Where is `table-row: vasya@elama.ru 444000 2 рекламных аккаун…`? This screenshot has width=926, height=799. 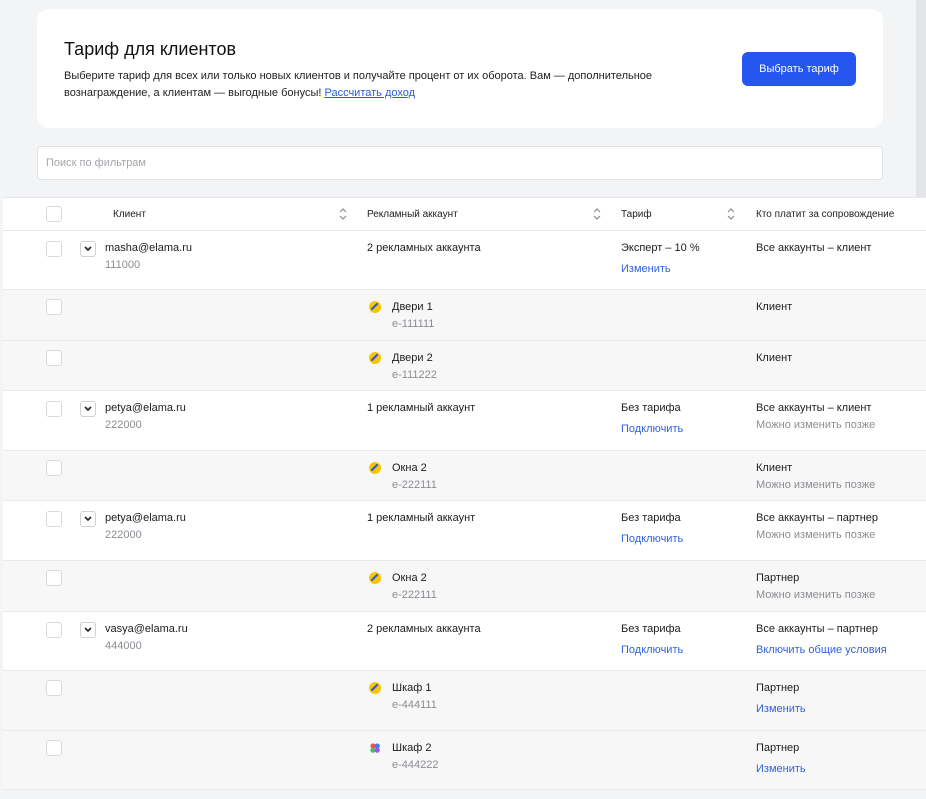 table-row: vasya@elama.ru 444000 2 рекламных аккаун… is located at coordinates (464, 641).